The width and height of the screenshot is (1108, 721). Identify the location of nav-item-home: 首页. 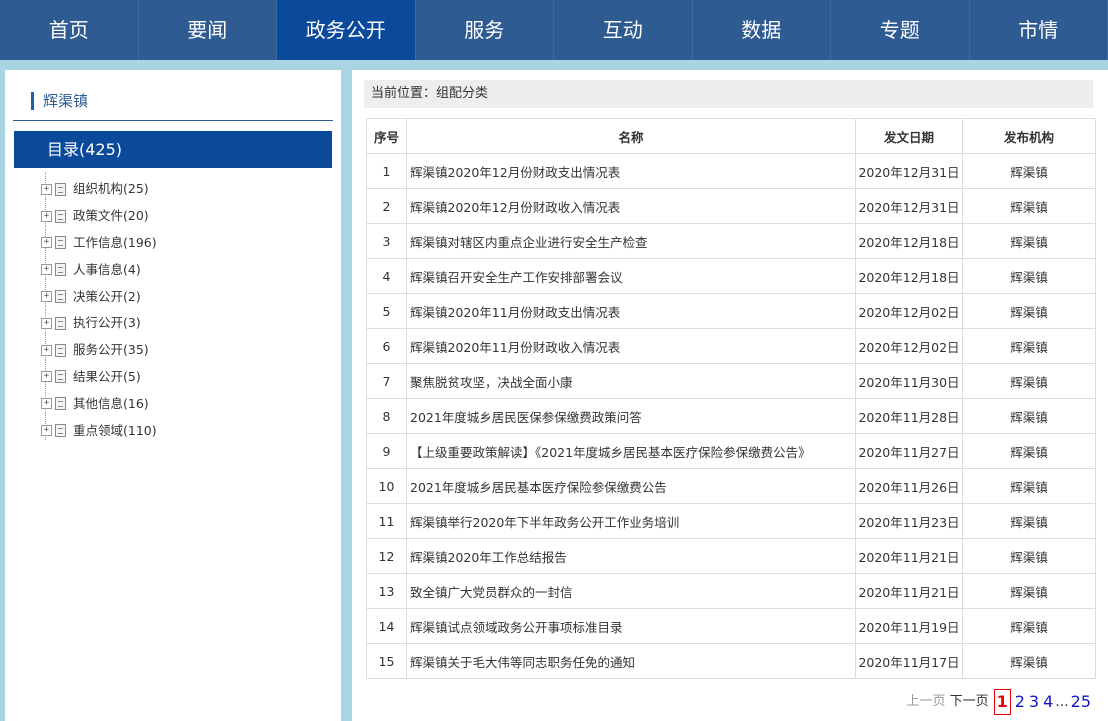
(69, 30).